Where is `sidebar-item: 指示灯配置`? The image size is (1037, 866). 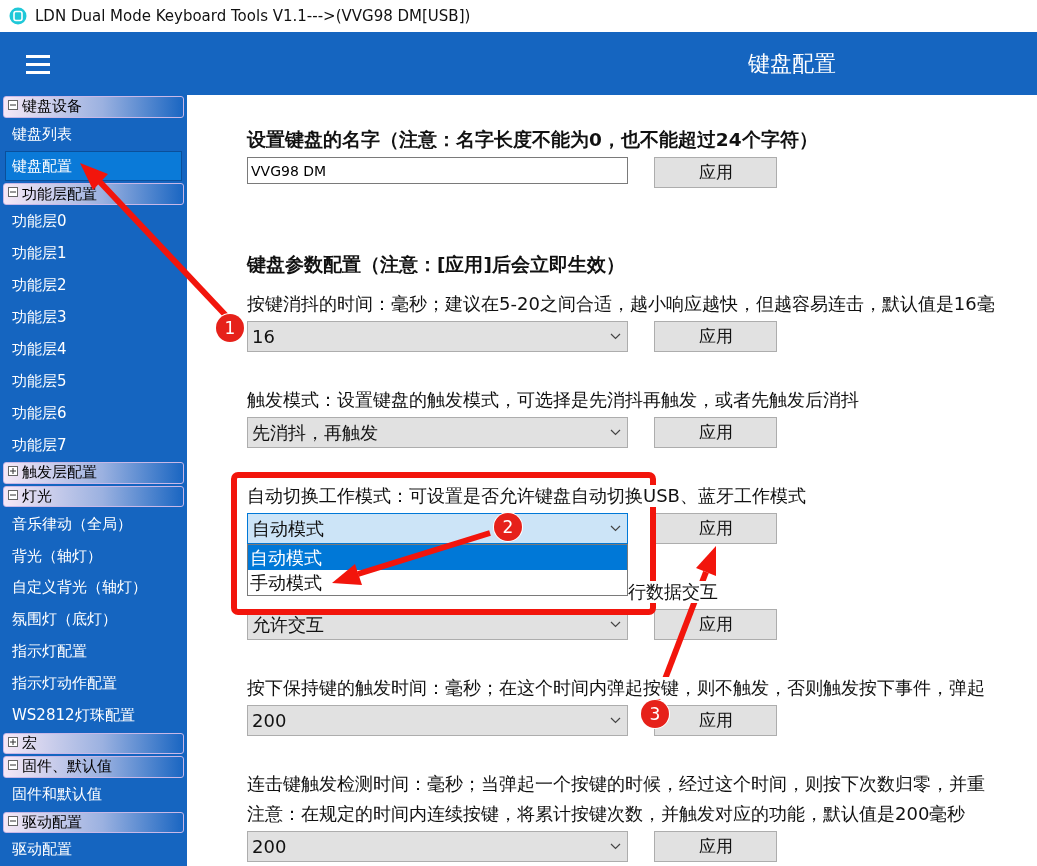 sidebar-item: 指示灯配置 is located at coordinates (93, 651).